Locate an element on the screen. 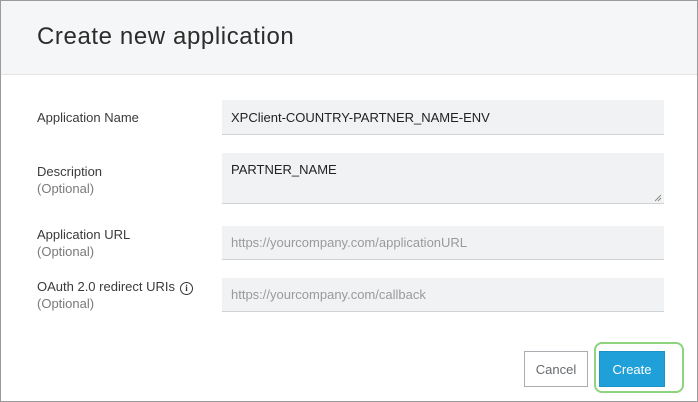  redirect-uris-label-text: OAuth 2.0 redirect URIs is located at coordinates (106, 286).